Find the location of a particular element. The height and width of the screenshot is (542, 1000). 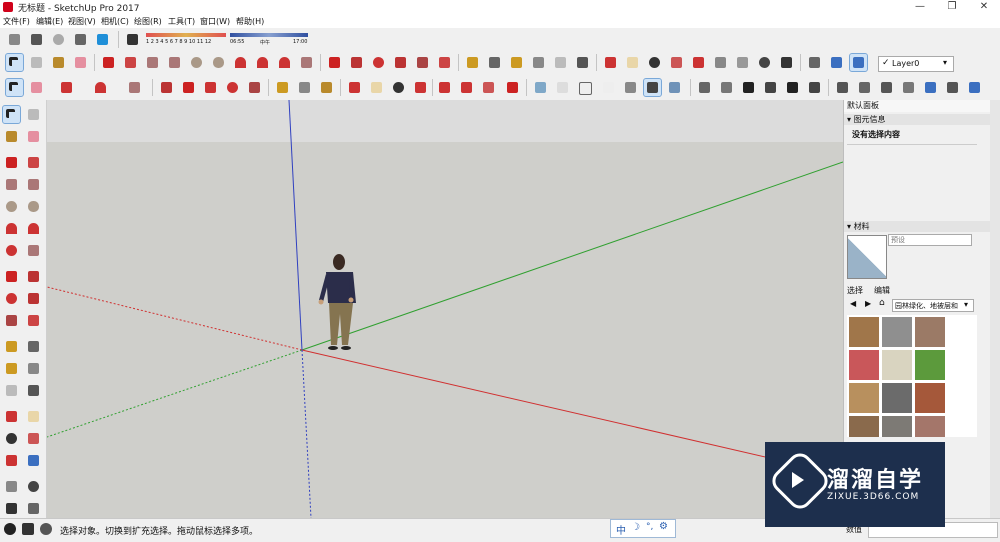

materials-tab-edit: 编辑 is located at coordinates (882, 290).